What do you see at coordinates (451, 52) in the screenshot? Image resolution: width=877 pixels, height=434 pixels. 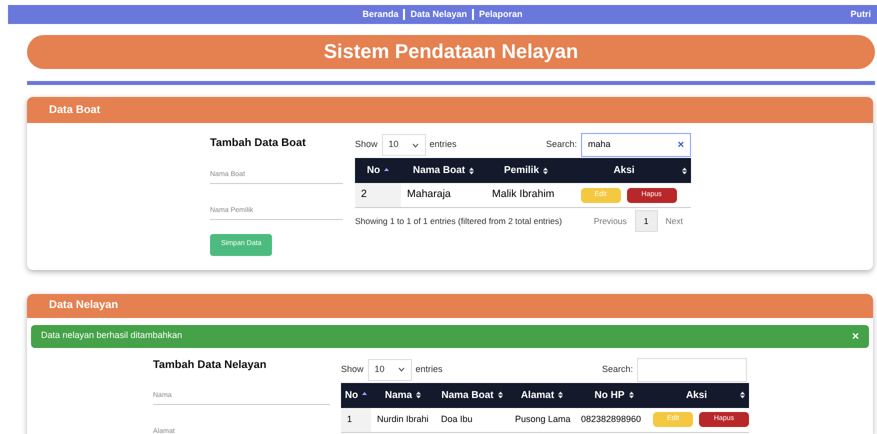 I see `page-title: Sistem Pendataan Nelayan` at bounding box center [451, 52].